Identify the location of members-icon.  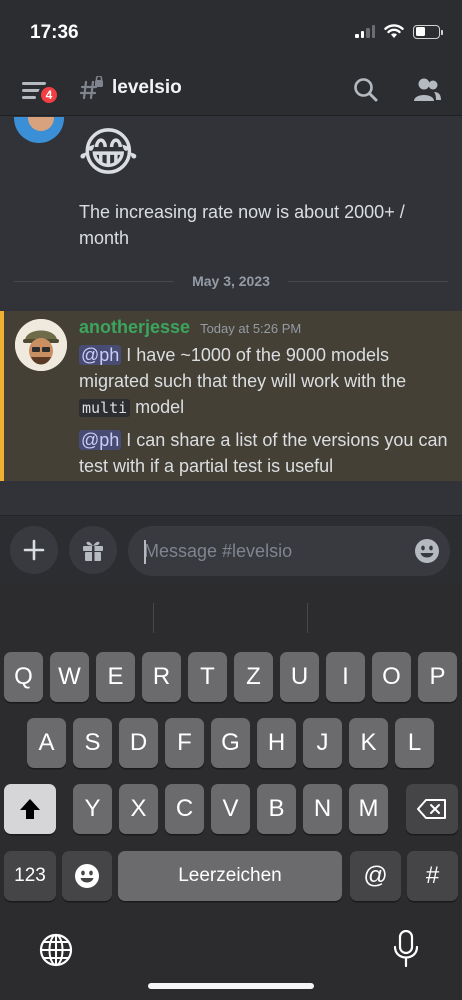
(427, 90).